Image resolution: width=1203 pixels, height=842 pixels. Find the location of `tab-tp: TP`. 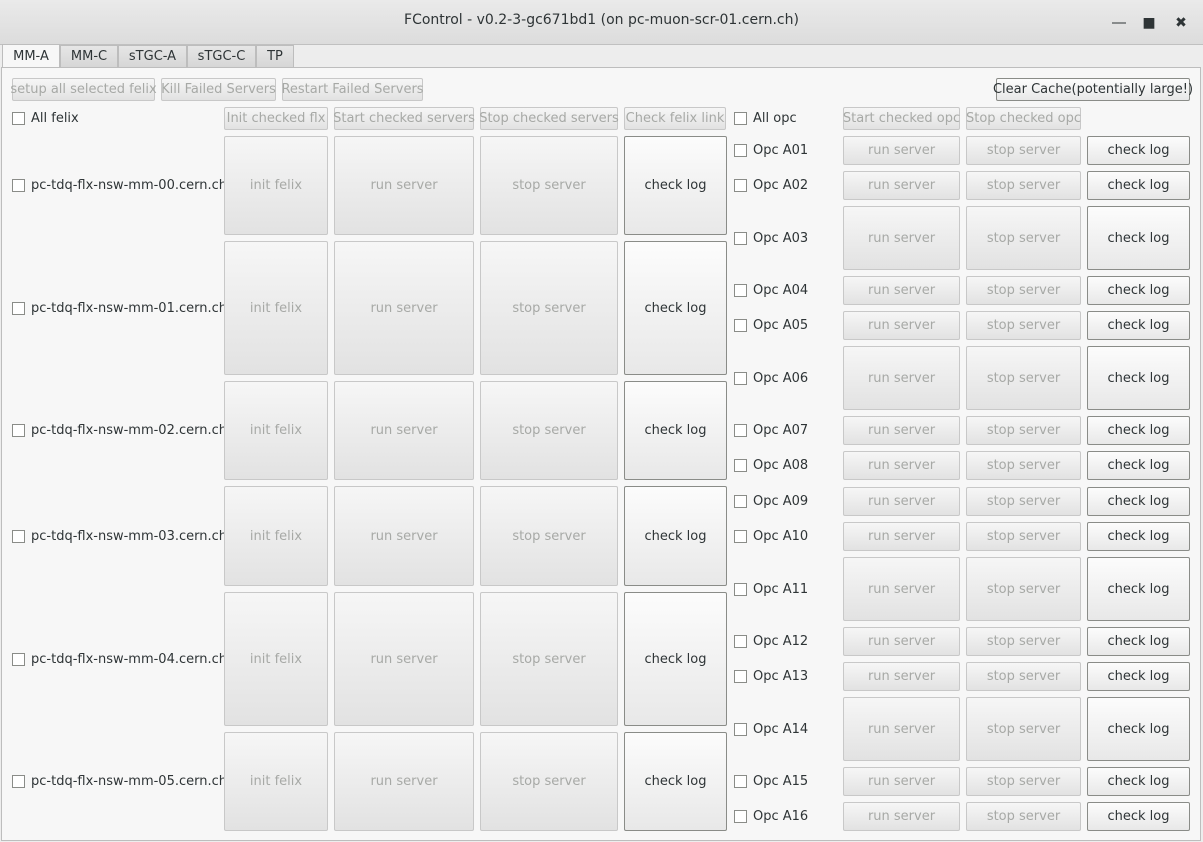

tab-tp: TP is located at coordinates (275, 56).